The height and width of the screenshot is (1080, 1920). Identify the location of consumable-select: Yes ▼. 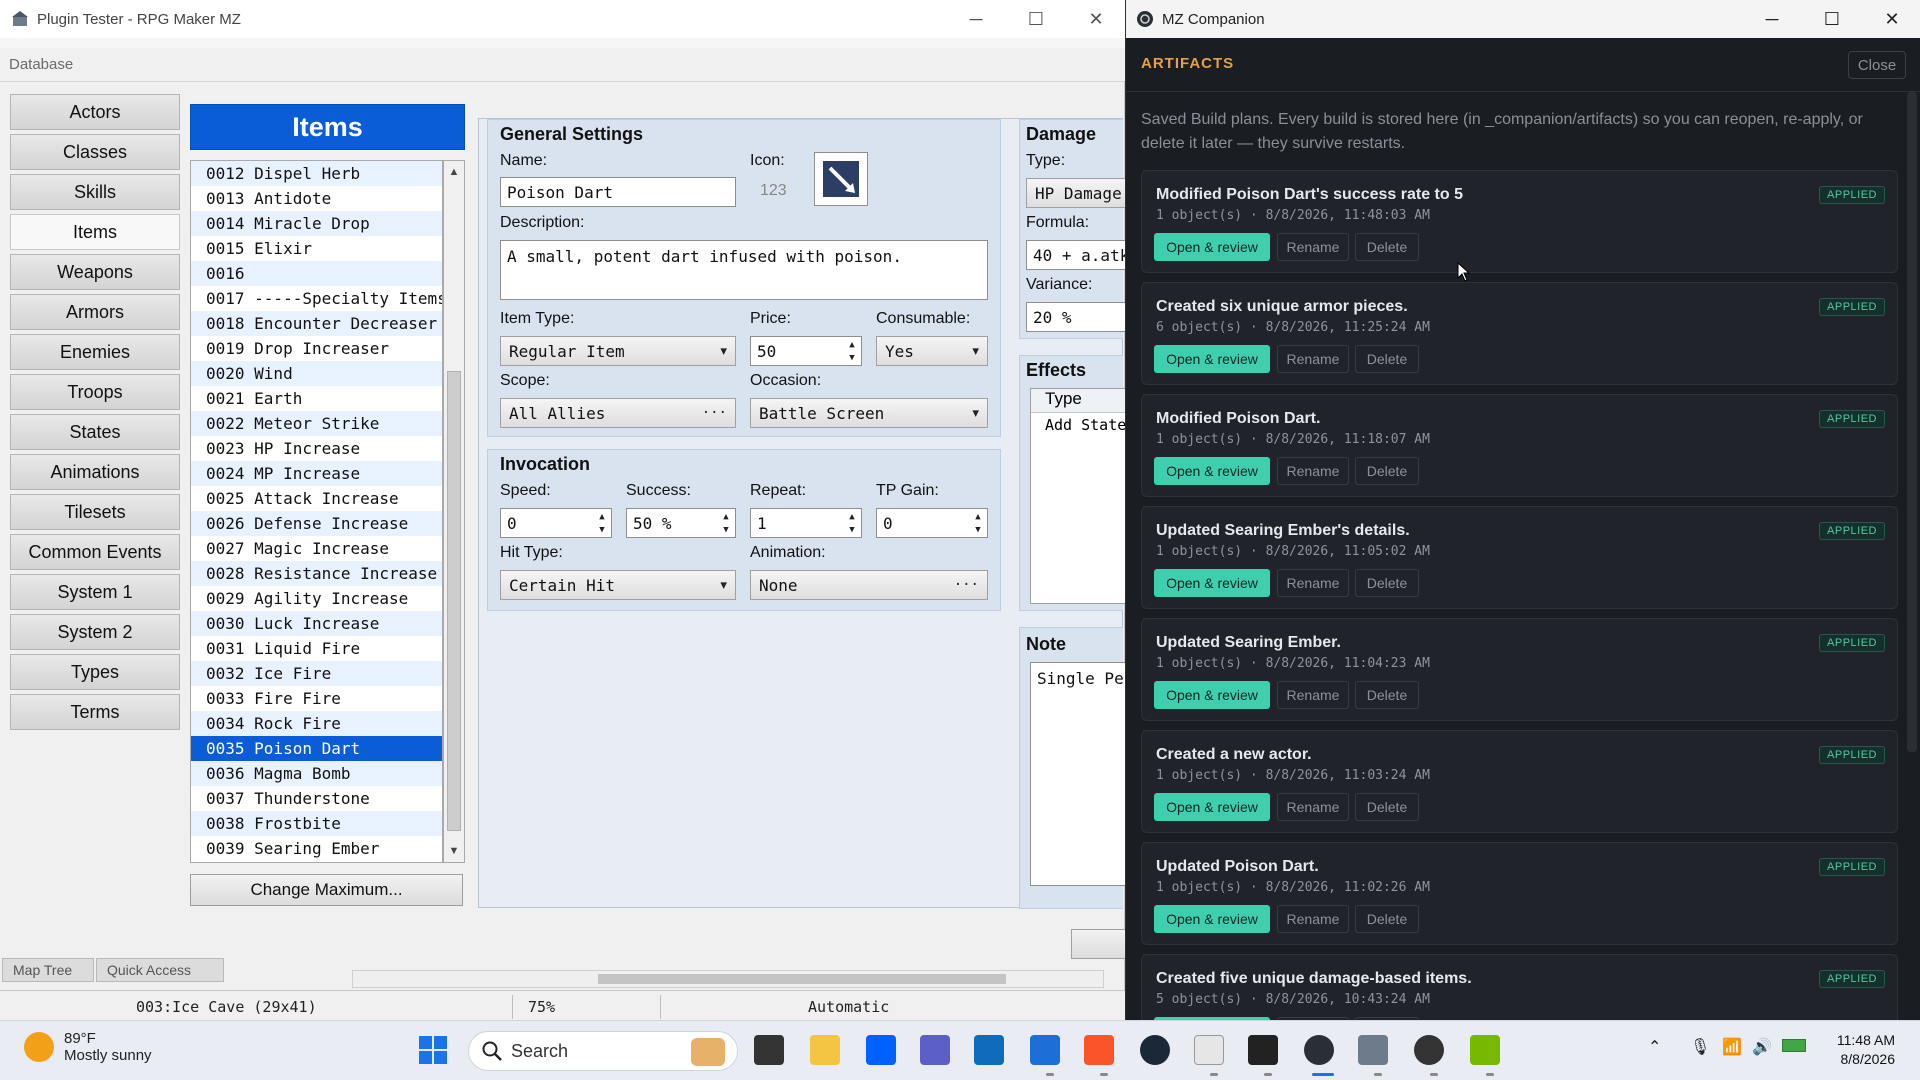
(932, 351).